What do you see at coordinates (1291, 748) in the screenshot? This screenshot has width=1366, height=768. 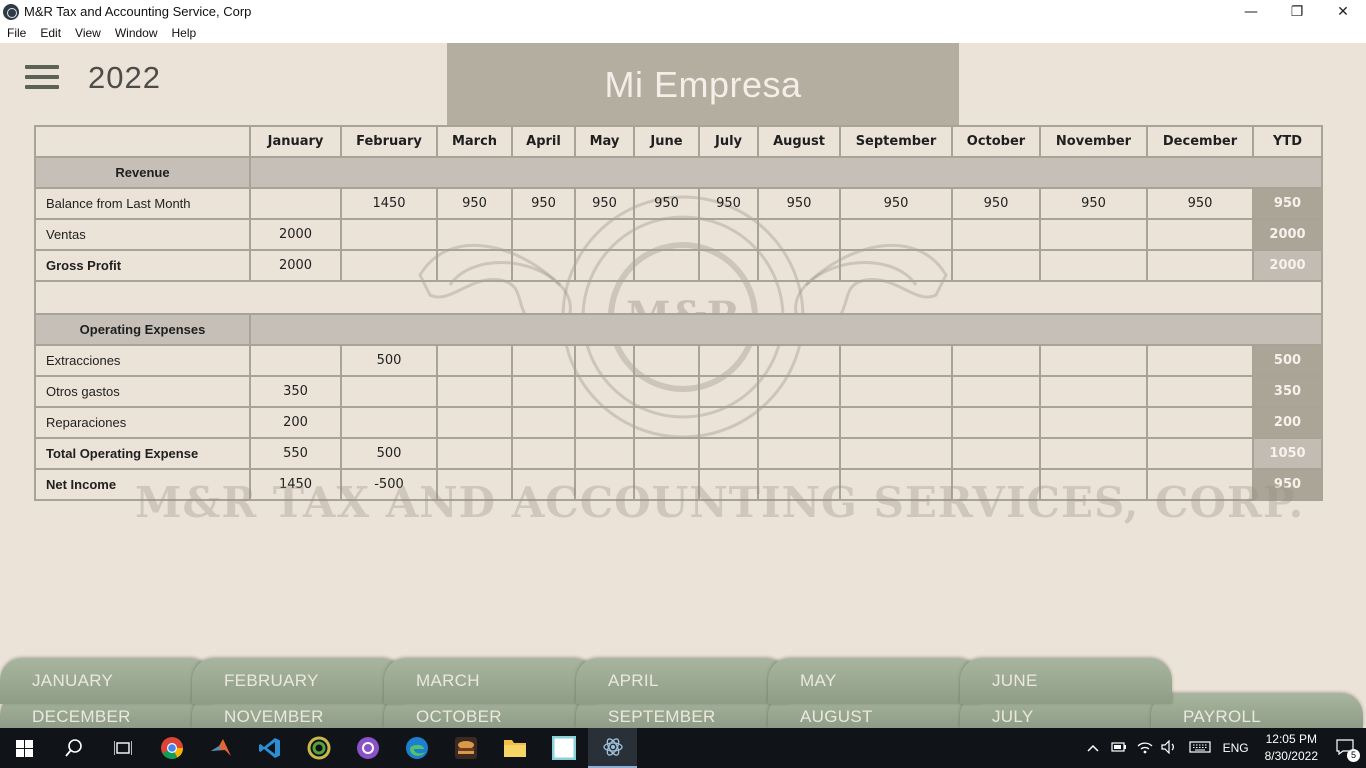 I see `clock: 12:05 PM 8/30/2022` at bounding box center [1291, 748].